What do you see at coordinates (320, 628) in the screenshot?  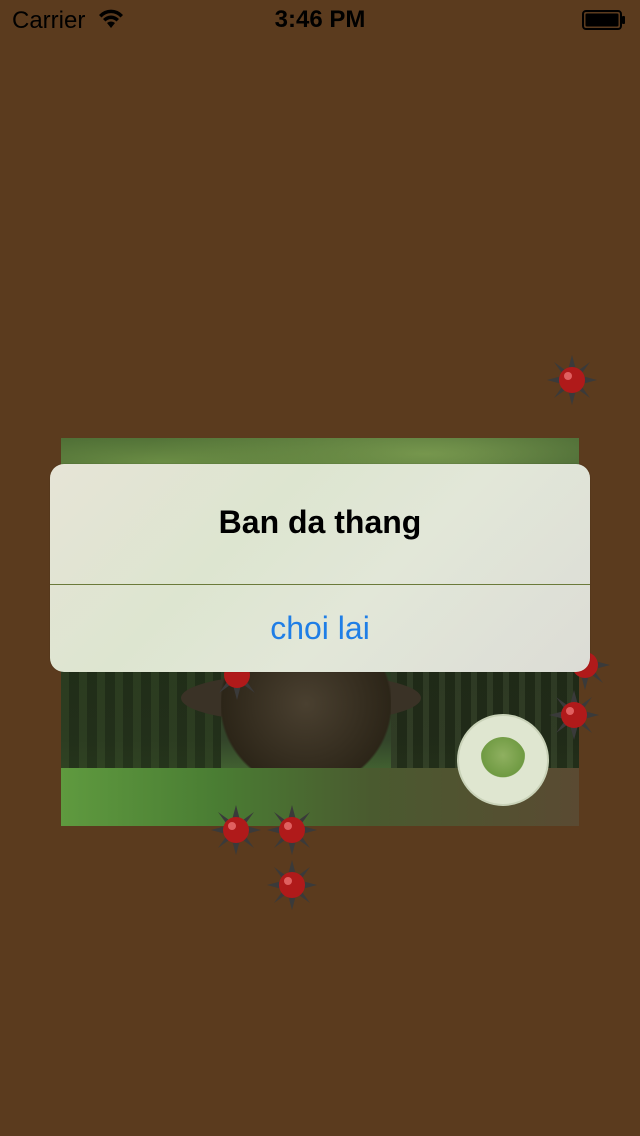 I see `play-again-button: choi lai` at bounding box center [320, 628].